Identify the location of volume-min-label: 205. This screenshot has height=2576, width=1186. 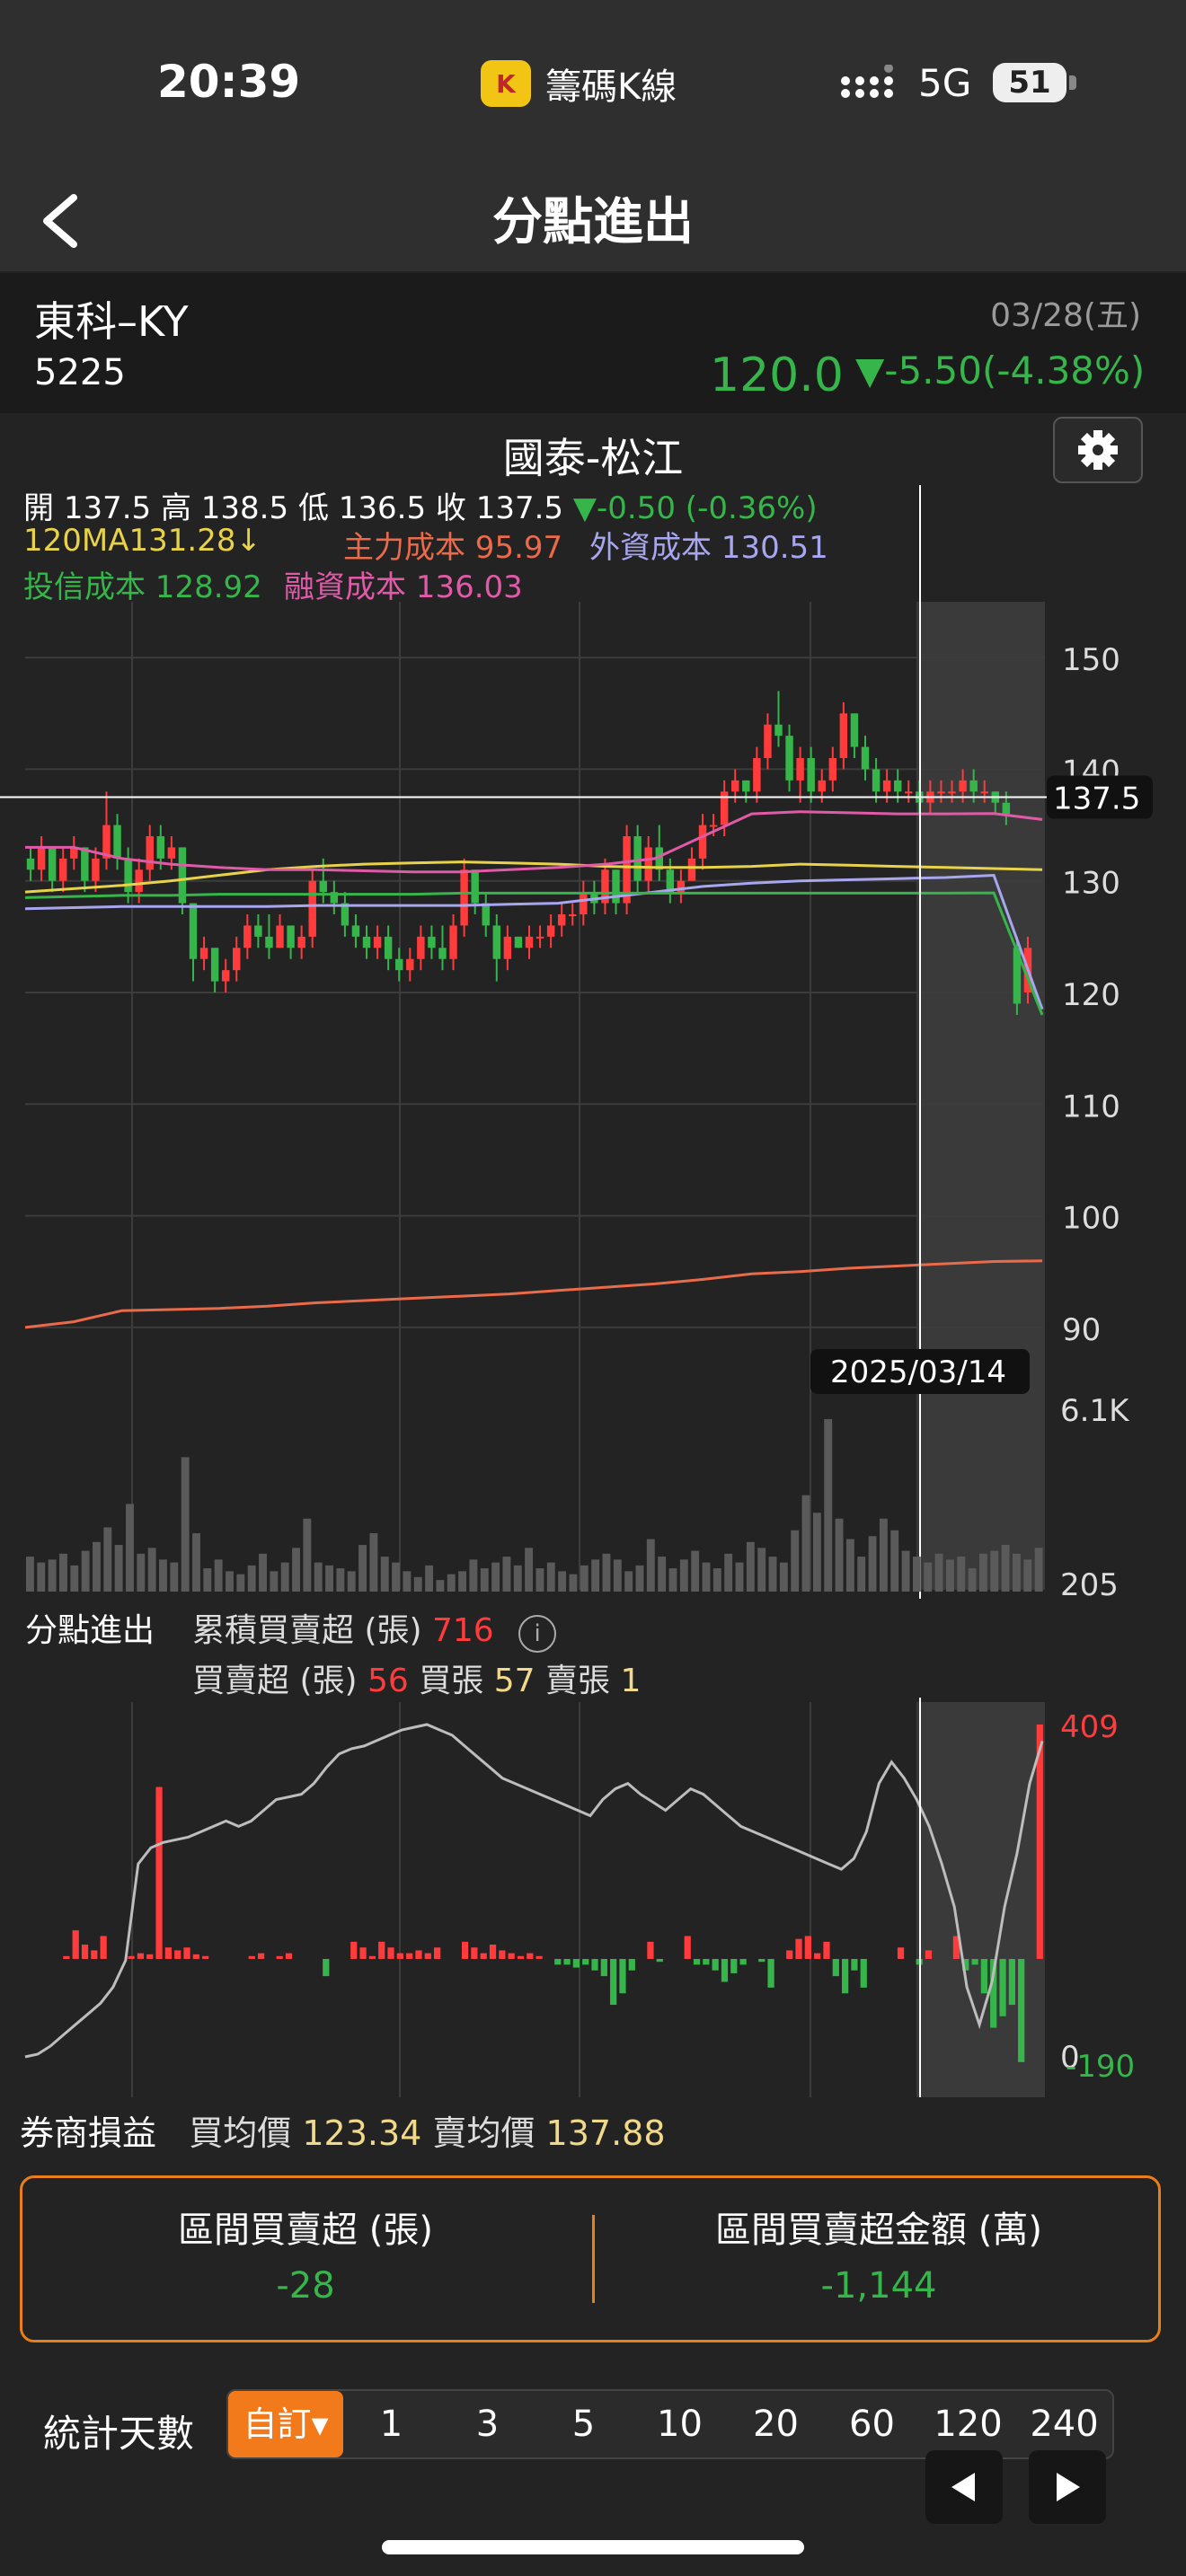
(1089, 1583).